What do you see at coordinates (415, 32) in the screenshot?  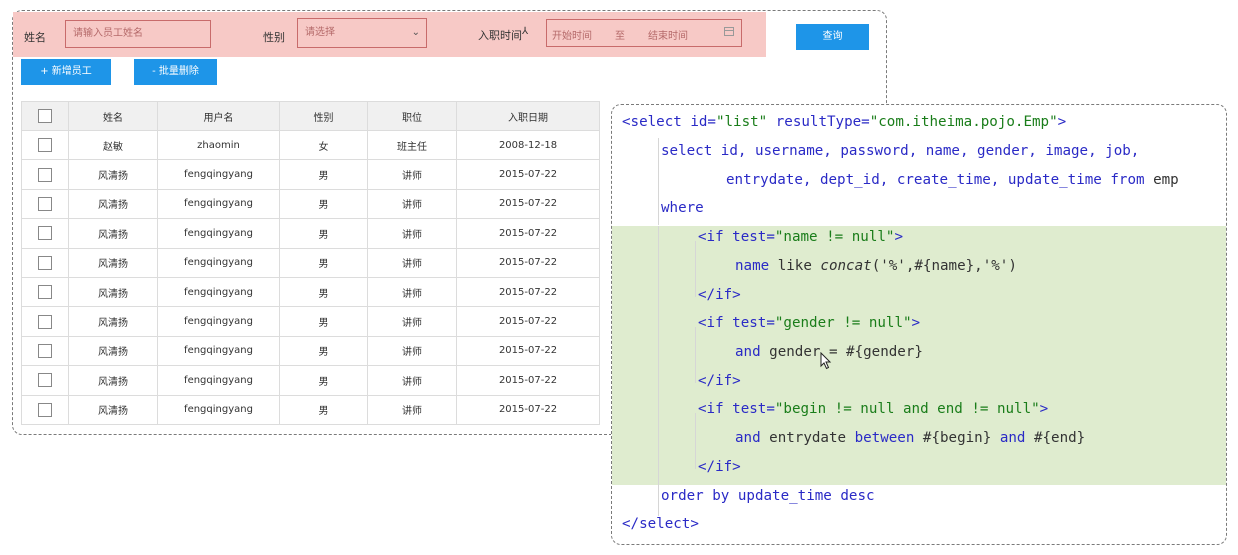 I see `chevron-down-icon: ⌄` at bounding box center [415, 32].